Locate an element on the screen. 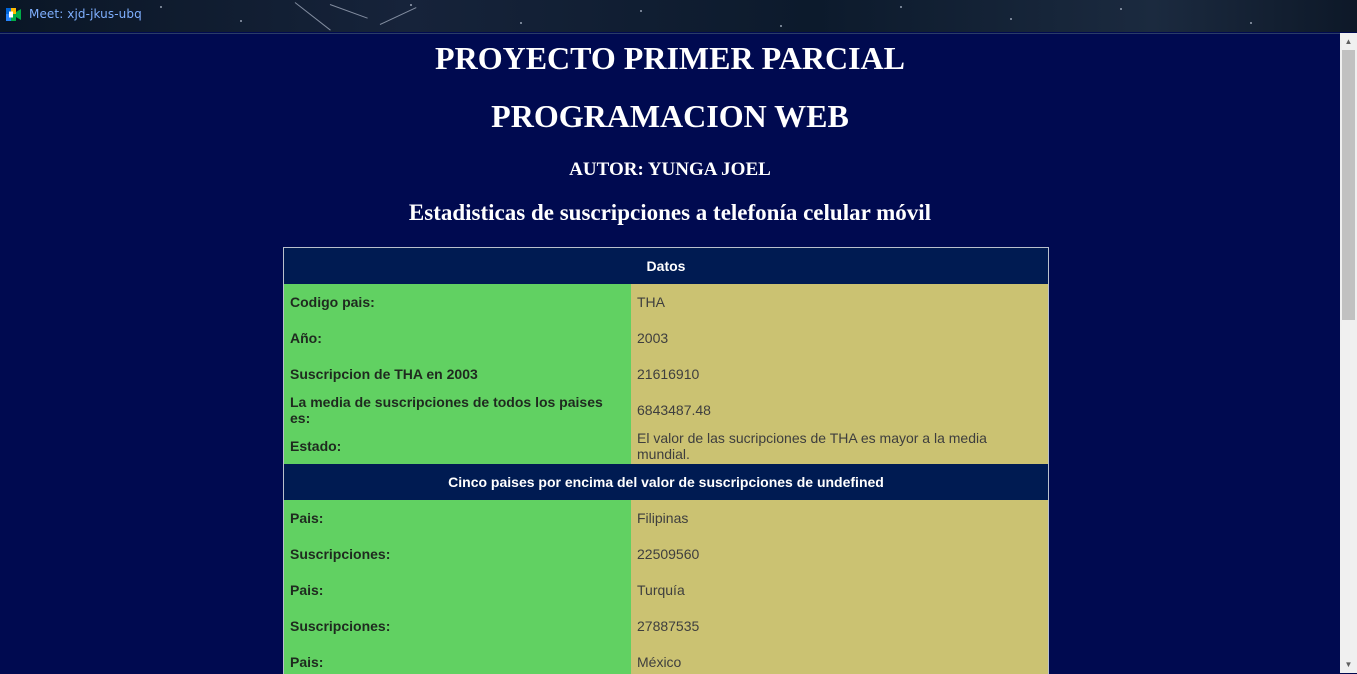 Image resolution: width=1357 pixels, height=674 pixels. row-value: THA is located at coordinates (840, 302).